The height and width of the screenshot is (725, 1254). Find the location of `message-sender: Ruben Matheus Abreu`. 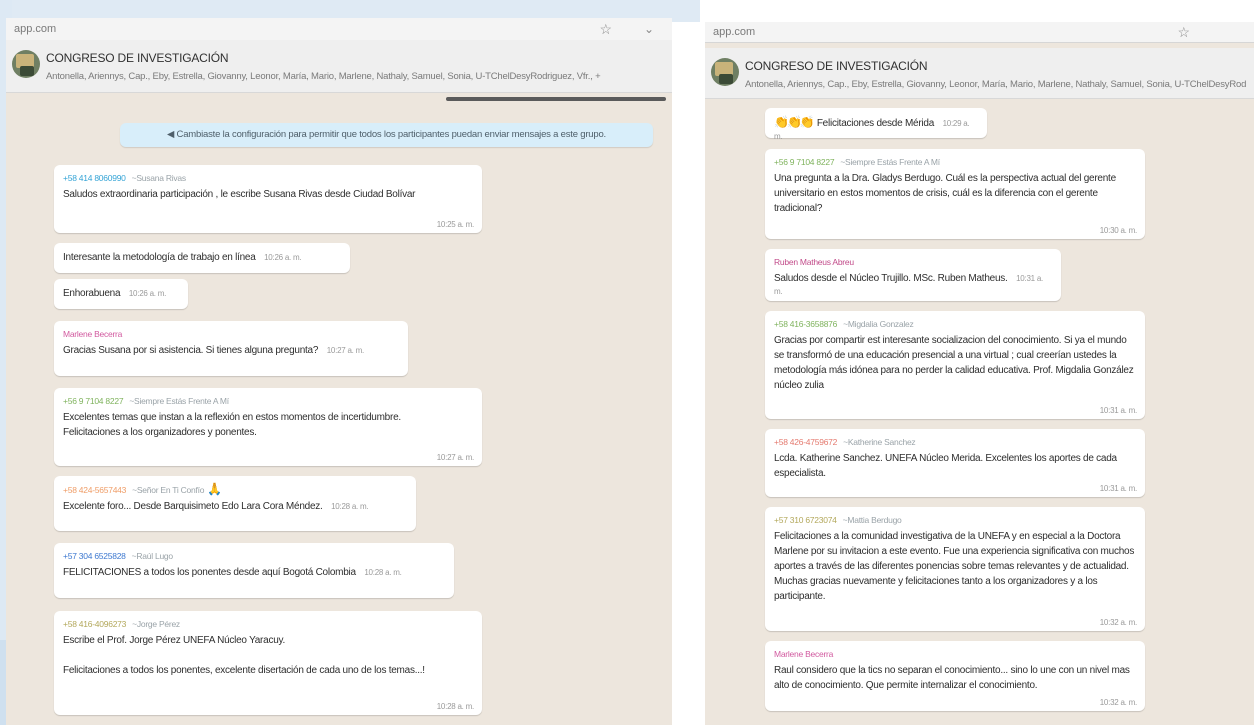

message-sender: Ruben Matheus Abreu is located at coordinates (814, 262).